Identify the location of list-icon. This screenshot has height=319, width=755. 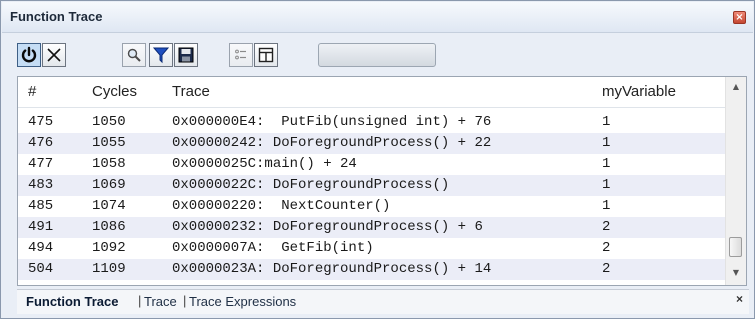
(240, 54).